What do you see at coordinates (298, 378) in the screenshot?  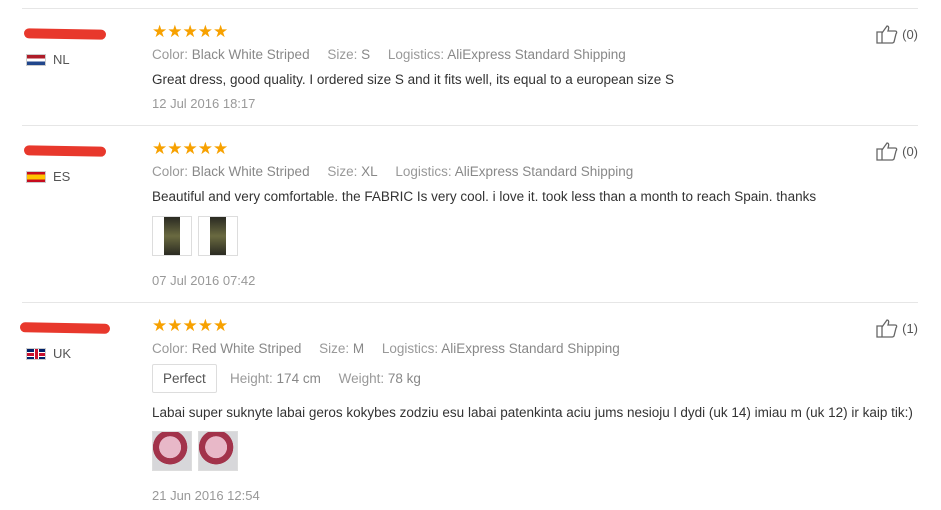 I see `height-value: 174 cm` at bounding box center [298, 378].